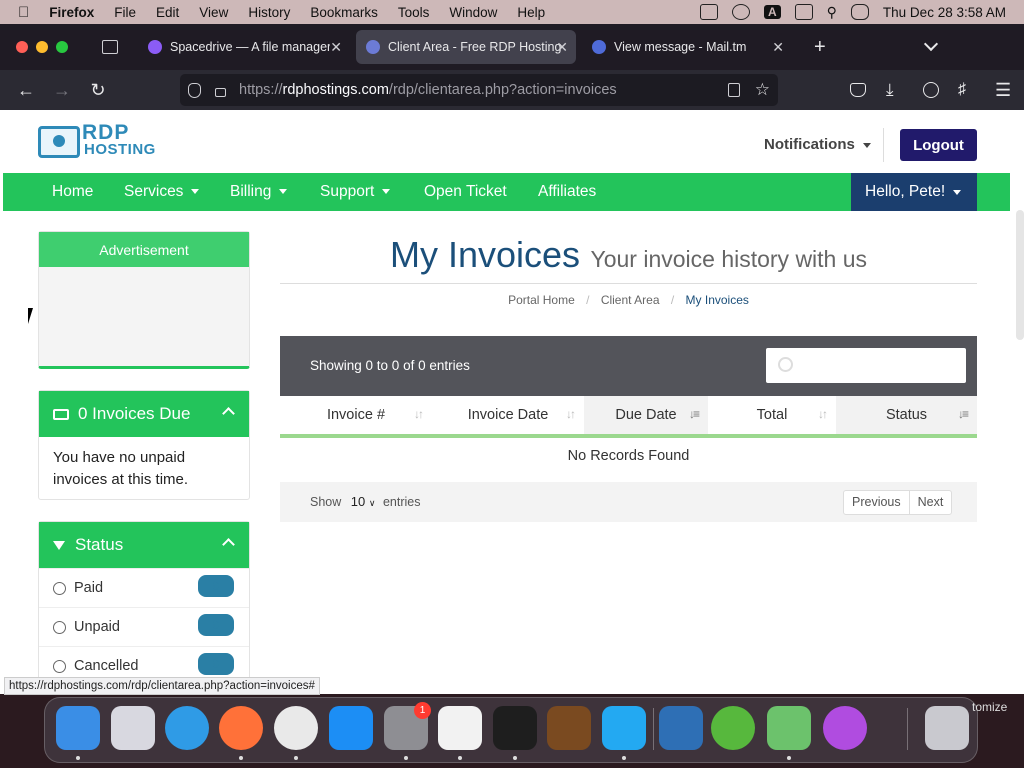 The image size is (1024, 768). What do you see at coordinates (162, 192) in the screenshot?
I see `nav-services: Services` at bounding box center [162, 192].